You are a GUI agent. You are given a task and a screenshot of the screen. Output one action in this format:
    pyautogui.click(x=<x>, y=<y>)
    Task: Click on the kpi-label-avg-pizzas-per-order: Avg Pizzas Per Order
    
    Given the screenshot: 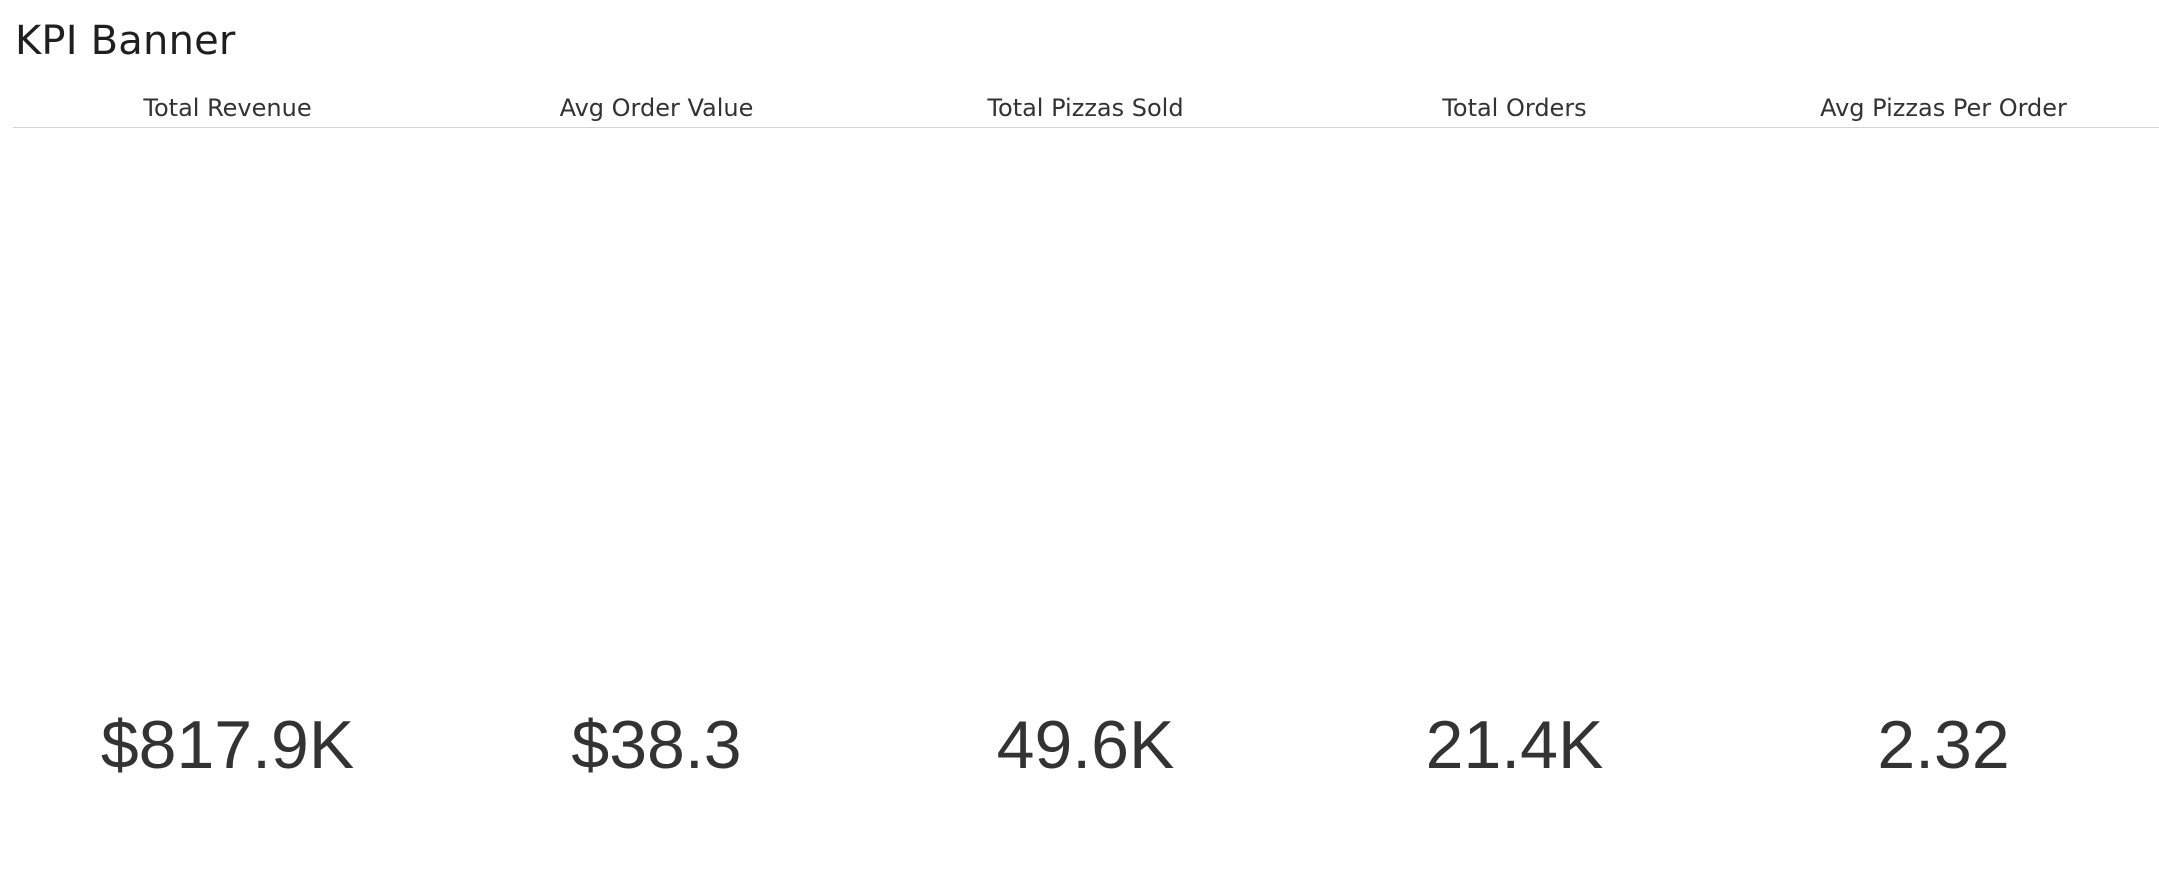 What is the action you would take?
    pyautogui.click(x=1943, y=108)
    